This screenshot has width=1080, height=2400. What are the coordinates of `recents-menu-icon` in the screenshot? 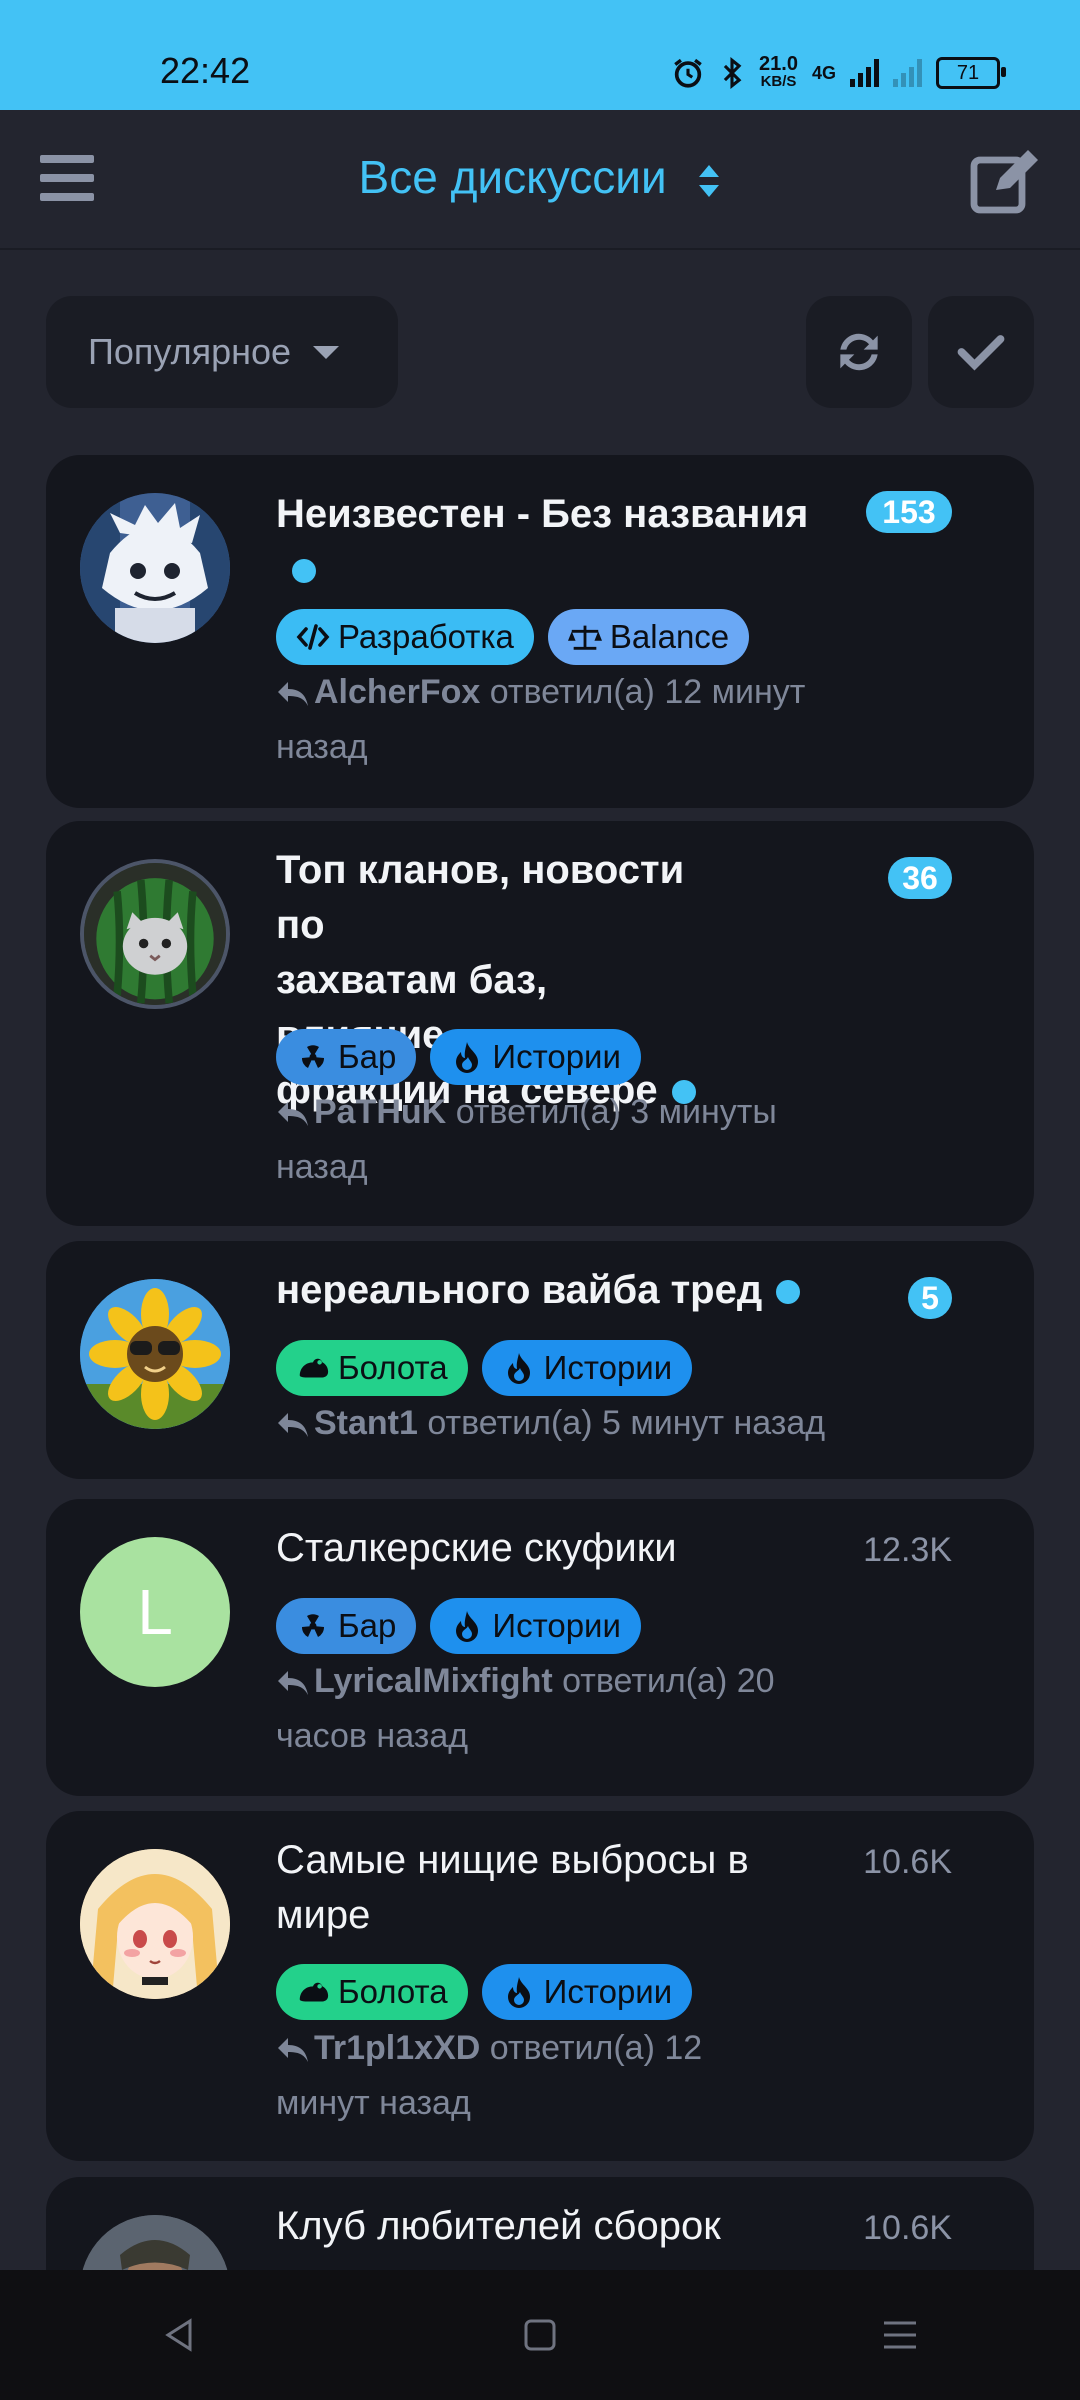 It's located at (900, 2335).